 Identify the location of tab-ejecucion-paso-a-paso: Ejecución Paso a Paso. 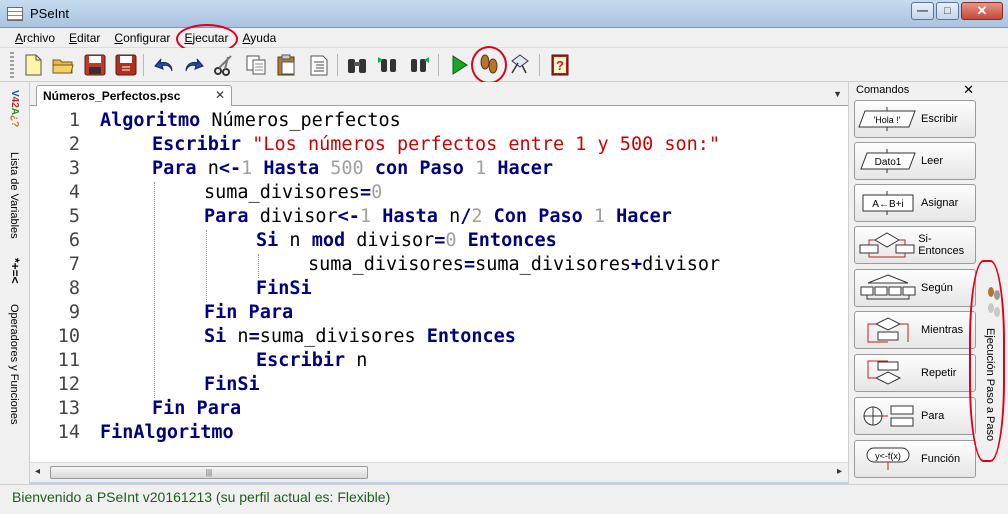
(990, 384).